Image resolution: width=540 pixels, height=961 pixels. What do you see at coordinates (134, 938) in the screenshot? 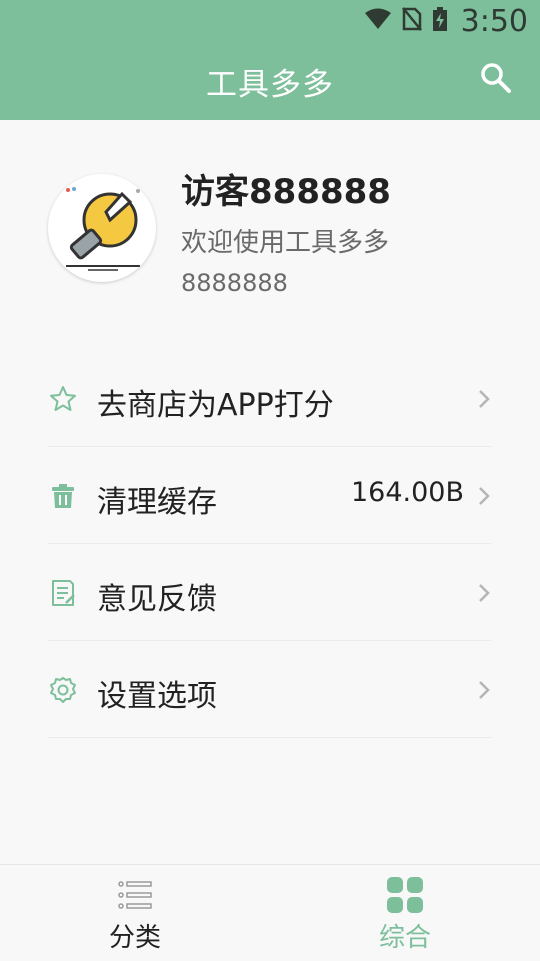
I see `tab-label: 分类` at bounding box center [134, 938].